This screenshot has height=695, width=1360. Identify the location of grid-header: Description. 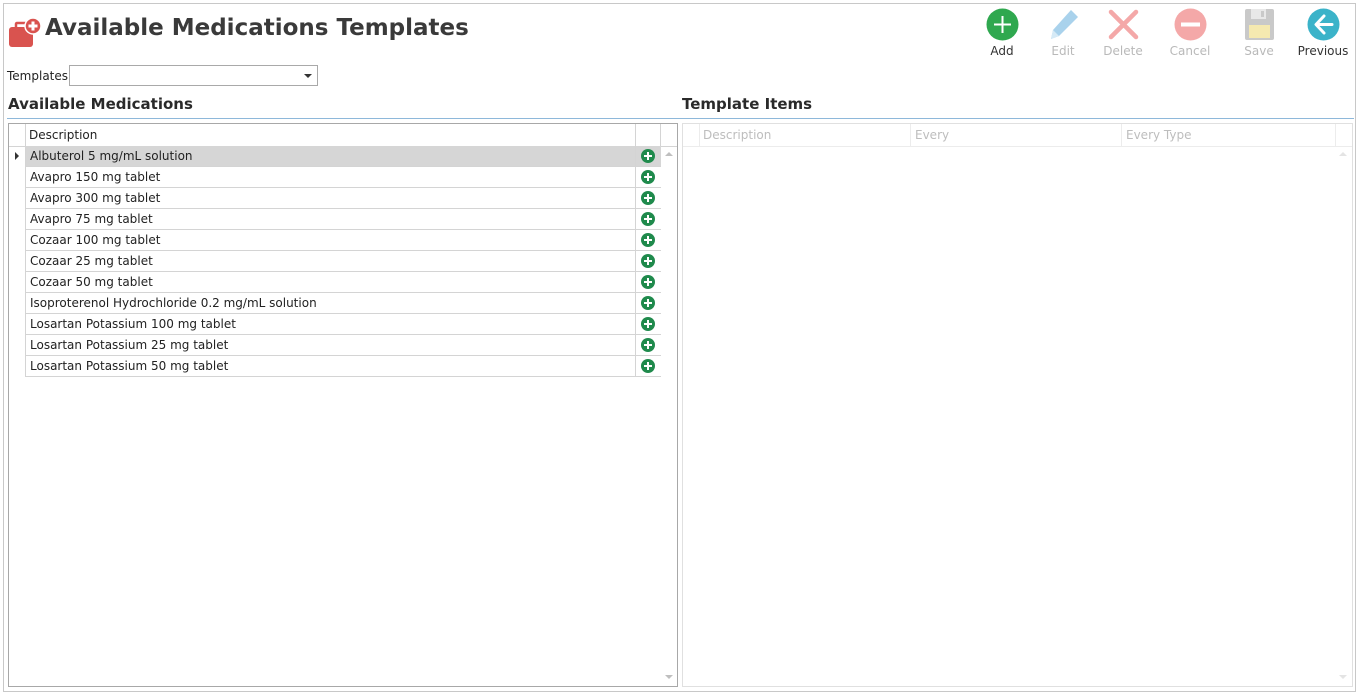
(343, 135).